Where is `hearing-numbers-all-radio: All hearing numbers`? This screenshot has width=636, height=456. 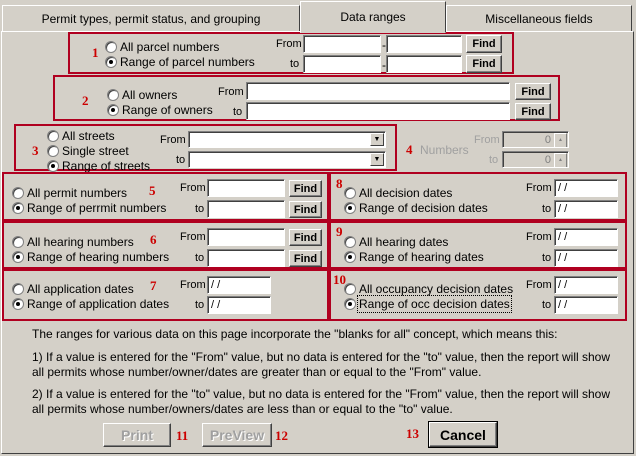
hearing-numbers-all-radio: All hearing numbers is located at coordinates (73, 242).